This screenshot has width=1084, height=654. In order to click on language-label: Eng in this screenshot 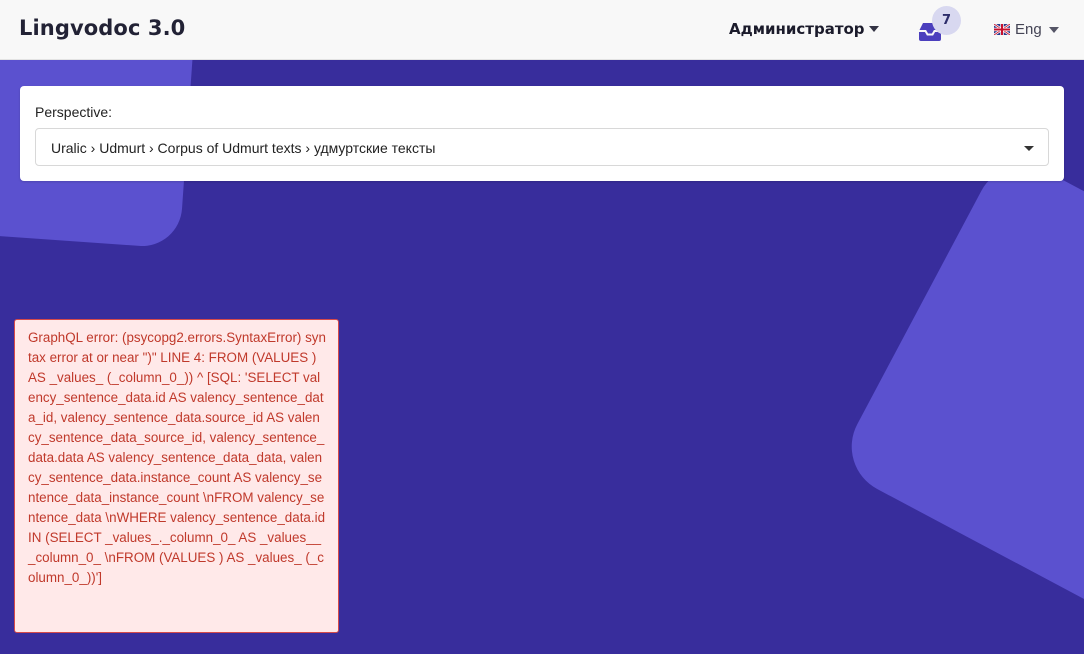, I will do `click(1028, 29)`.